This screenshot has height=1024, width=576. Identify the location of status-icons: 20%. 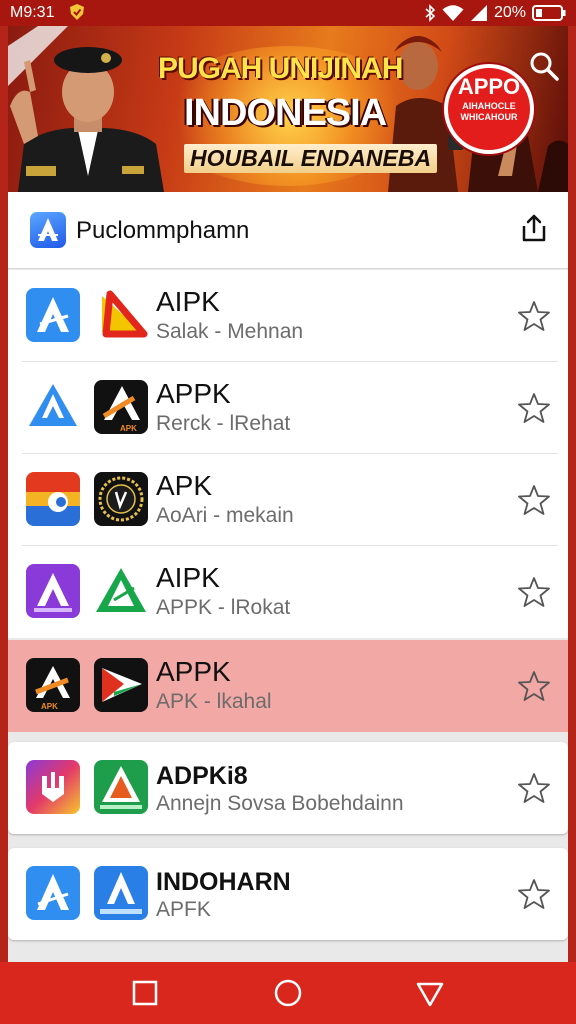
(495, 13).